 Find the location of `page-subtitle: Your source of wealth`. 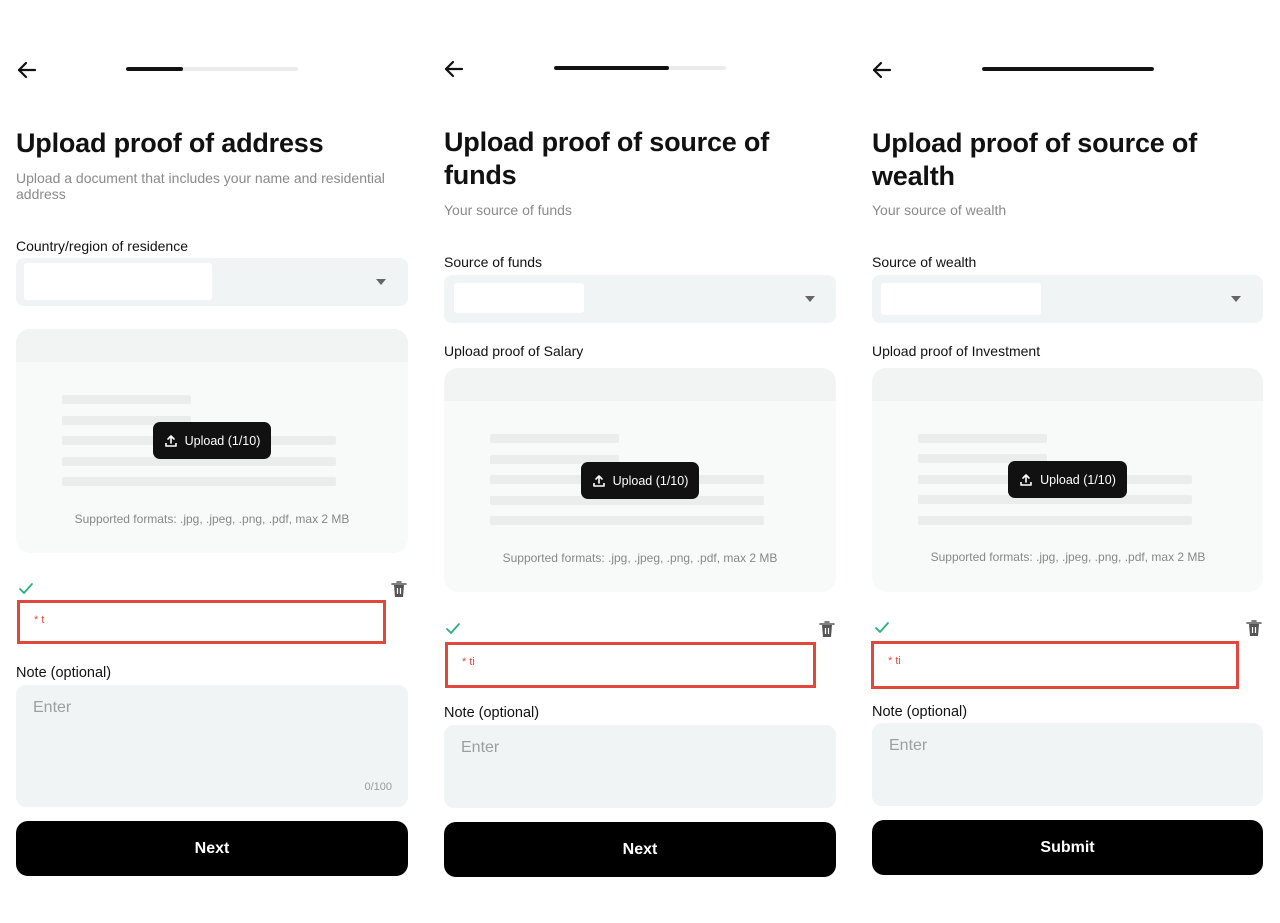

page-subtitle: Your source of wealth is located at coordinates (939, 210).